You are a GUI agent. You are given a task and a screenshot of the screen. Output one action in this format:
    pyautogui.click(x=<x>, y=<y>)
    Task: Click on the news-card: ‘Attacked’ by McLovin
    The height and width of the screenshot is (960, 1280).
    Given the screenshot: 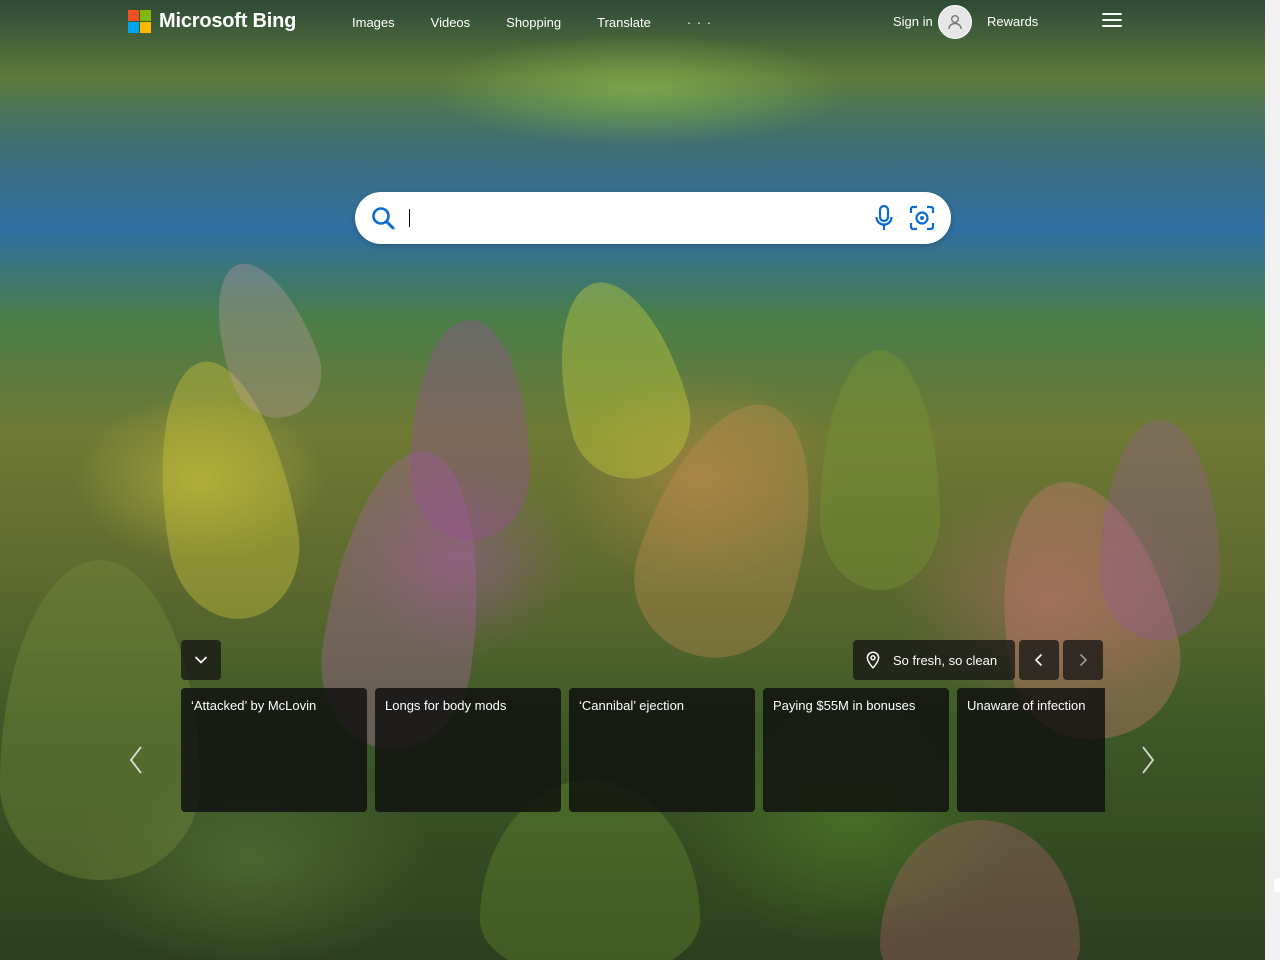 What is the action you would take?
    pyautogui.click(x=274, y=750)
    